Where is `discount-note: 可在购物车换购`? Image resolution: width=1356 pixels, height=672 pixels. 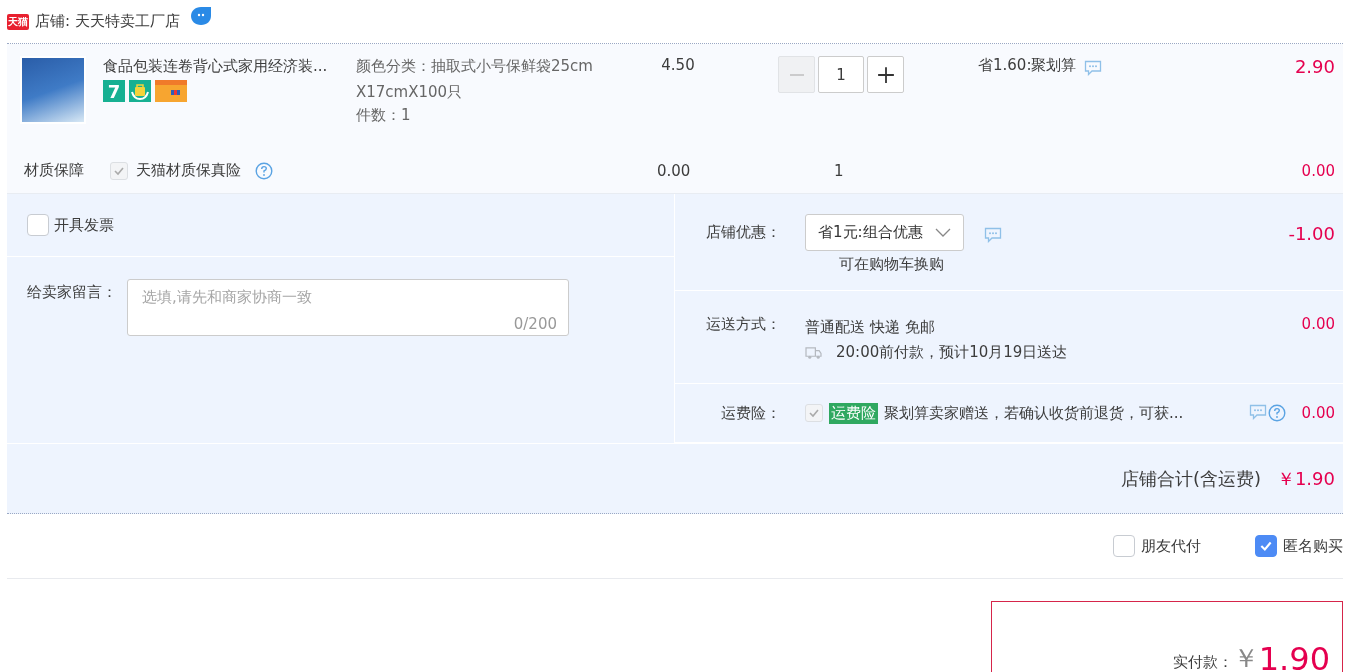 discount-note: 可在购物车换购 is located at coordinates (891, 264).